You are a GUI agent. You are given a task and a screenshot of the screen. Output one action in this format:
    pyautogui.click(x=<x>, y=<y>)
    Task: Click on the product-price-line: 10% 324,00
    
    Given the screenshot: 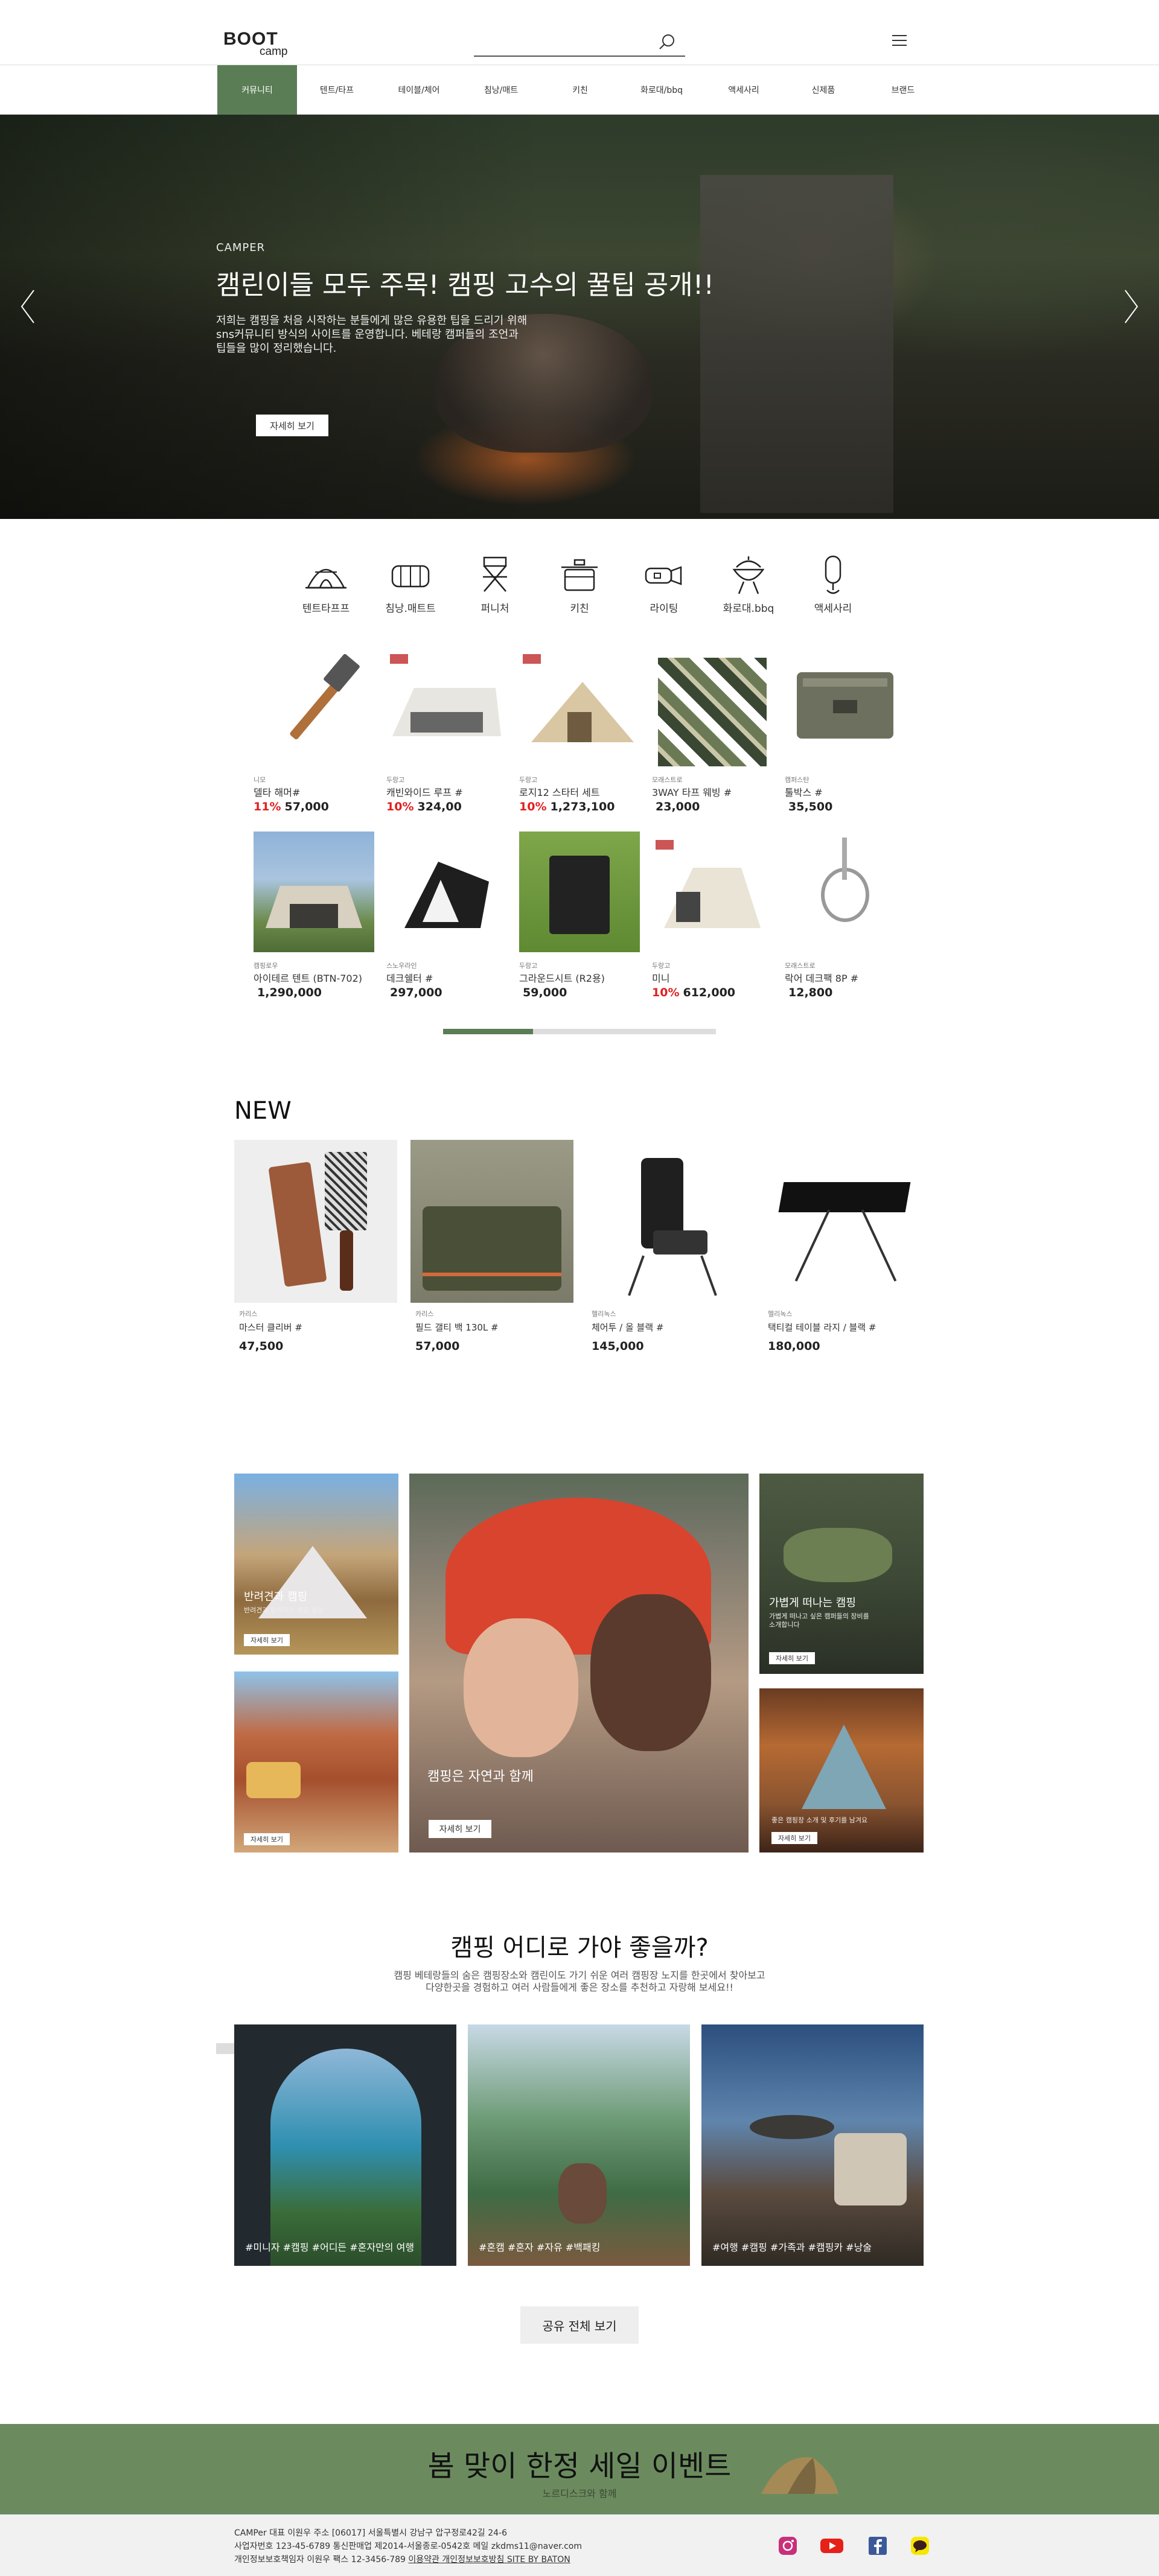 What is the action you would take?
    pyautogui.click(x=449, y=807)
    